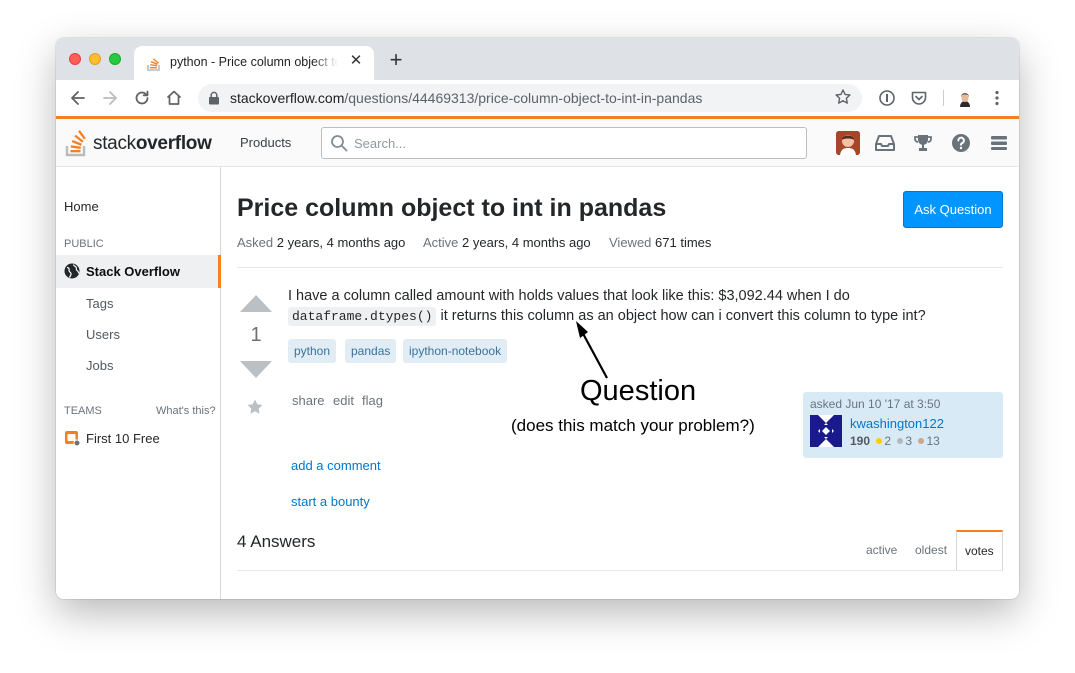 This screenshot has width=1075, height=673. Describe the element at coordinates (592, 350) in the screenshot. I see `annotation-arrow-icon` at that location.